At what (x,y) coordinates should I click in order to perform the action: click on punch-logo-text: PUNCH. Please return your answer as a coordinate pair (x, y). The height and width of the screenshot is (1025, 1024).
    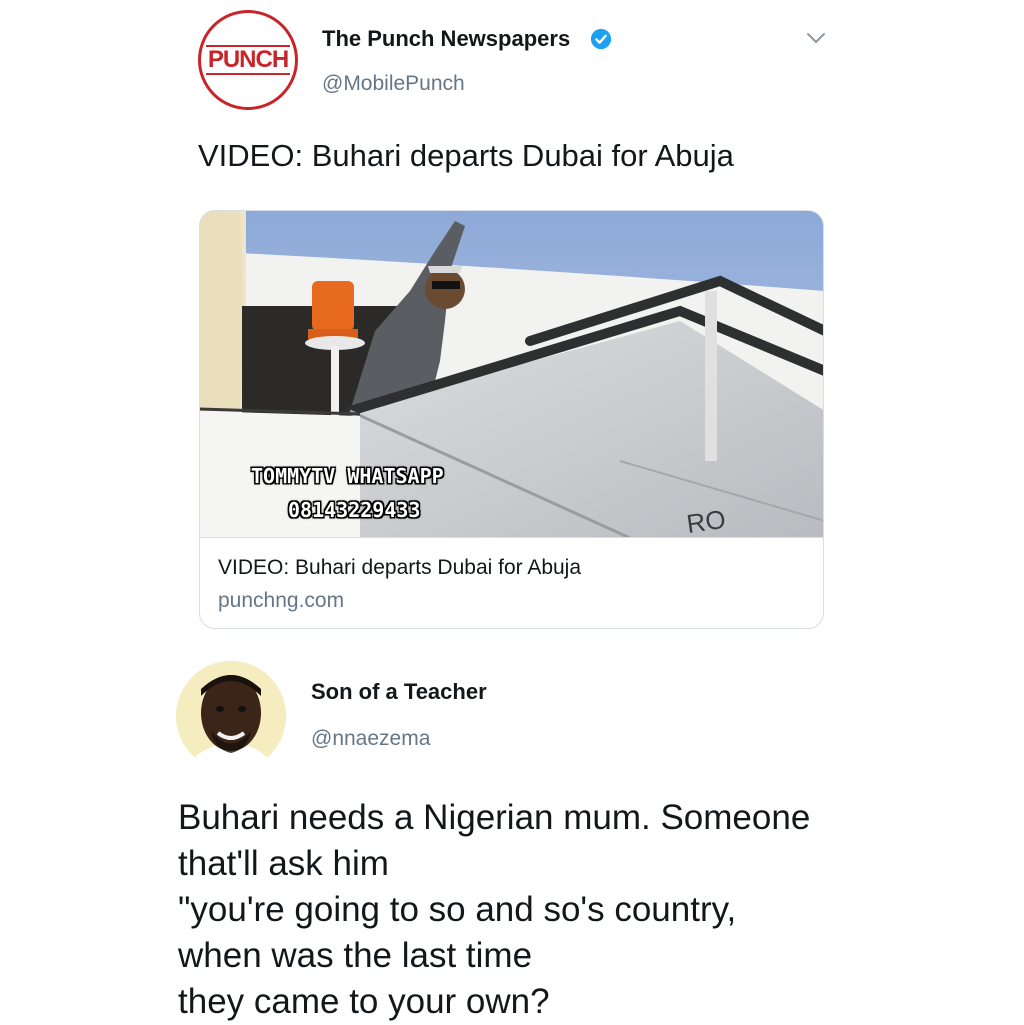
    Looking at the image, I should click on (248, 60).